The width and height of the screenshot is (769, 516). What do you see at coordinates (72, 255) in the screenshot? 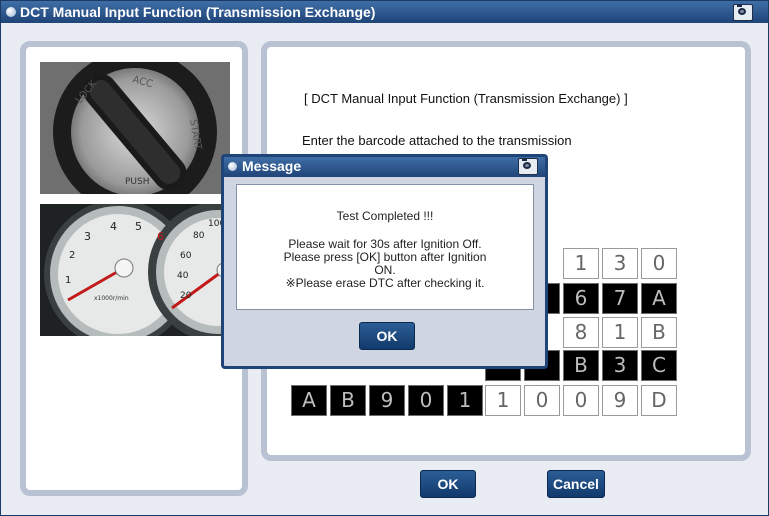
I see `tach-label-2: 2` at bounding box center [72, 255].